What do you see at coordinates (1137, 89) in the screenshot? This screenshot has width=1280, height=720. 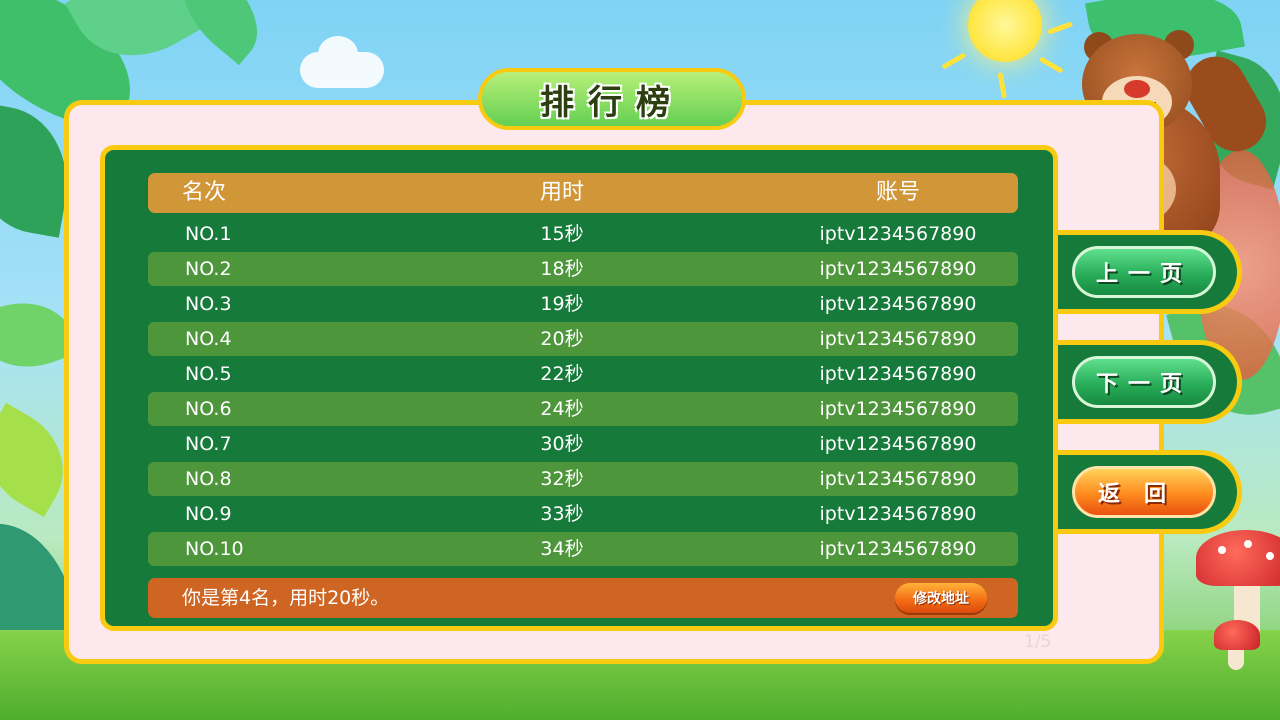 I see `bear-nose` at bounding box center [1137, 89].